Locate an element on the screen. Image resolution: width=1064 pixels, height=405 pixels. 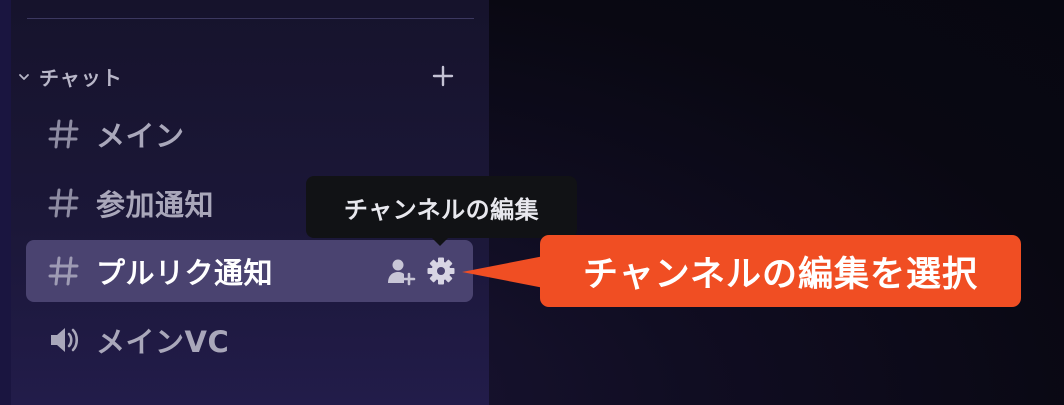
callout-pointer is located at coordinates (503, 272).